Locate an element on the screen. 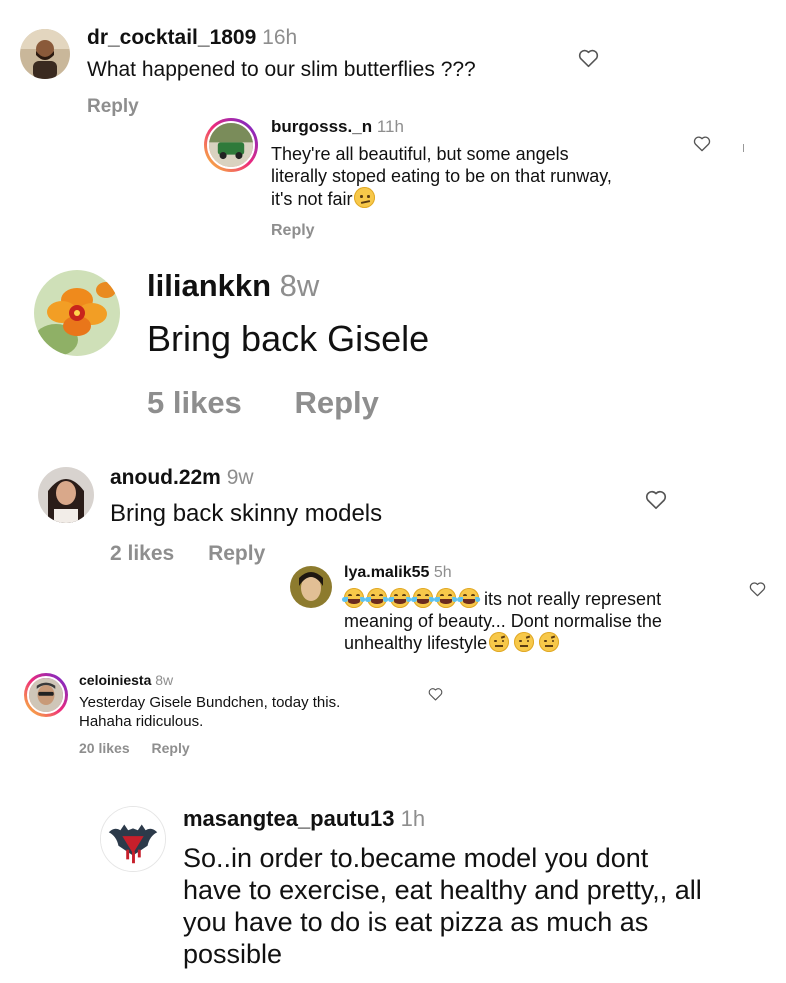 The width and height of the screenshot is (786, 983). timestamp: 11h is located at coordinates (390, 126).